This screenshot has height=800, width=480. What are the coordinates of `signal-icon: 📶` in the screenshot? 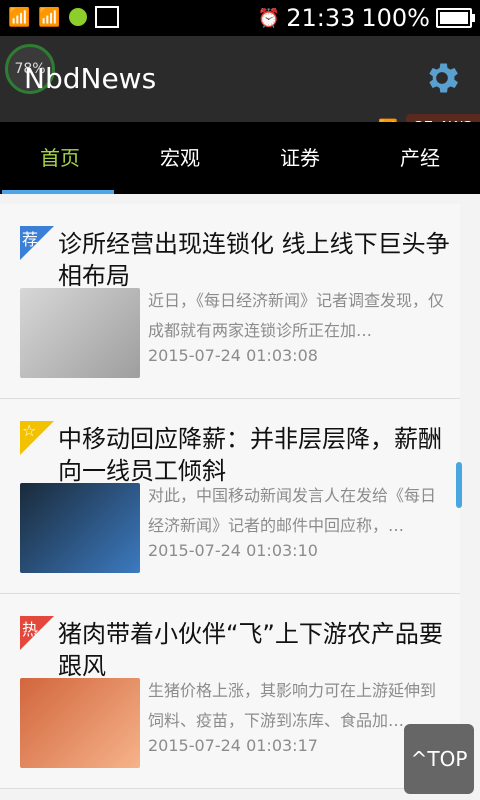 It's located at (19, 17).